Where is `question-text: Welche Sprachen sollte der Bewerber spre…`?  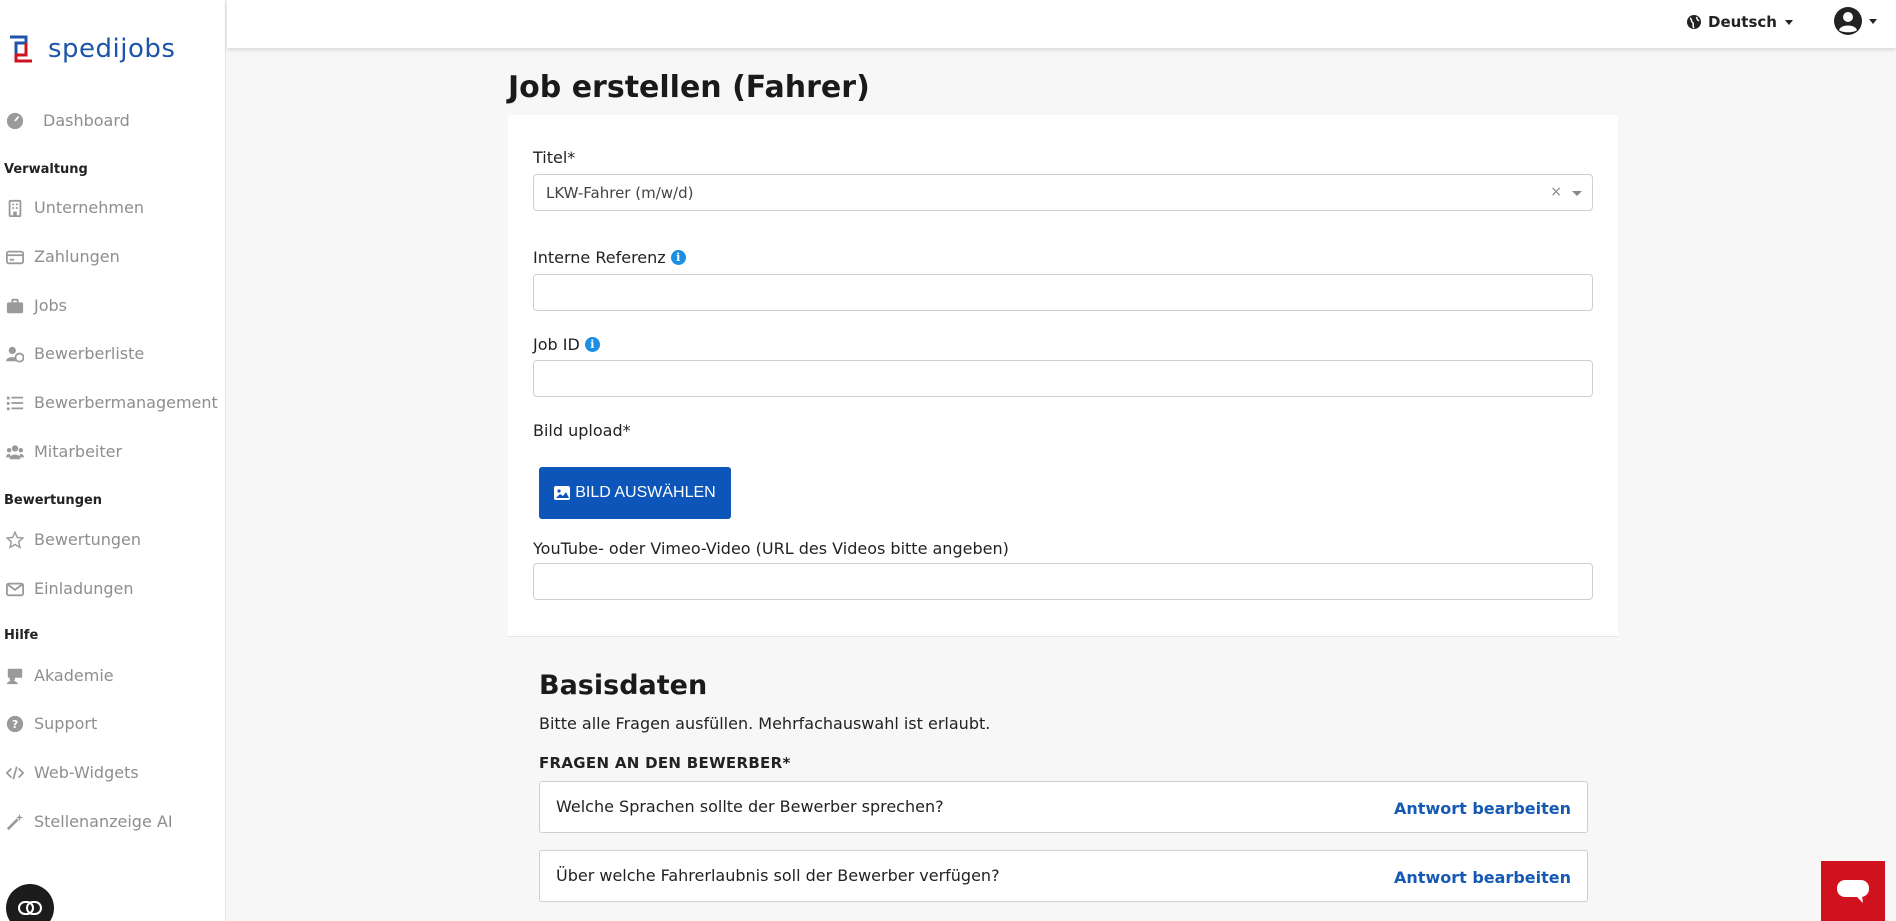
question-text: Welche Sprachen sollte der Bewerber spre… is located at coordinates (750, 806).